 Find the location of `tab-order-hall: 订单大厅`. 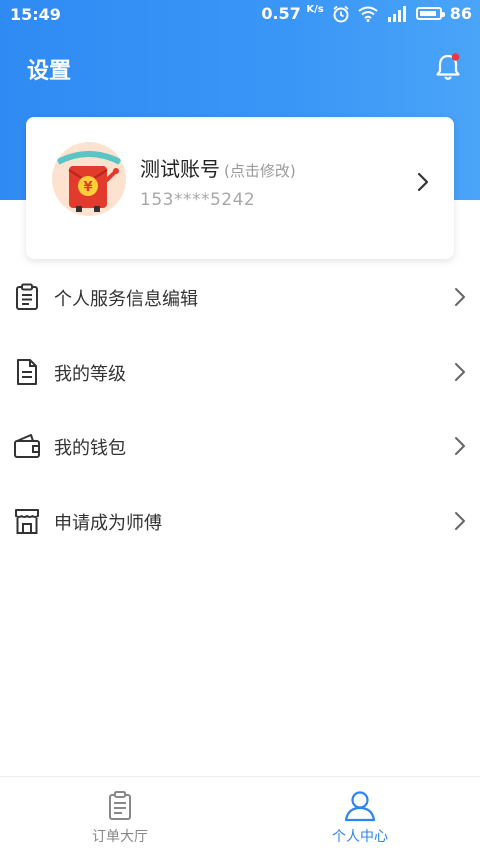

tab-order-hall: 订单大厅 is located at coordinates (120, 815).